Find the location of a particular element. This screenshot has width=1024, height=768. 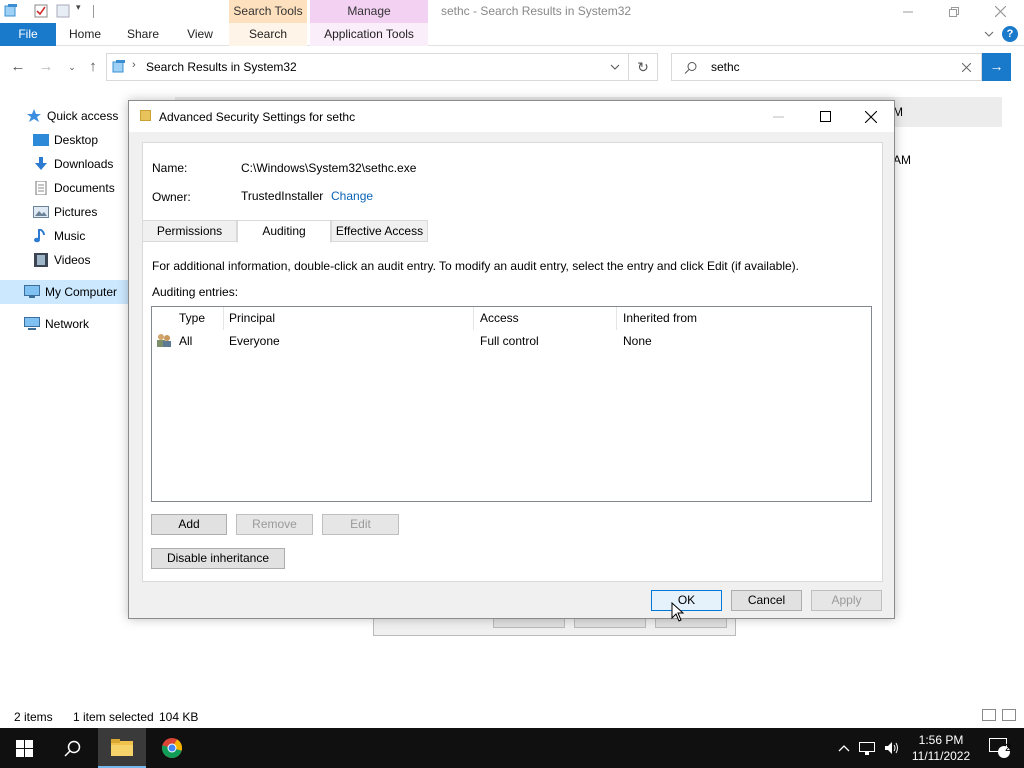

refresh-icon: ↻ is located at coordinates (643, 67).